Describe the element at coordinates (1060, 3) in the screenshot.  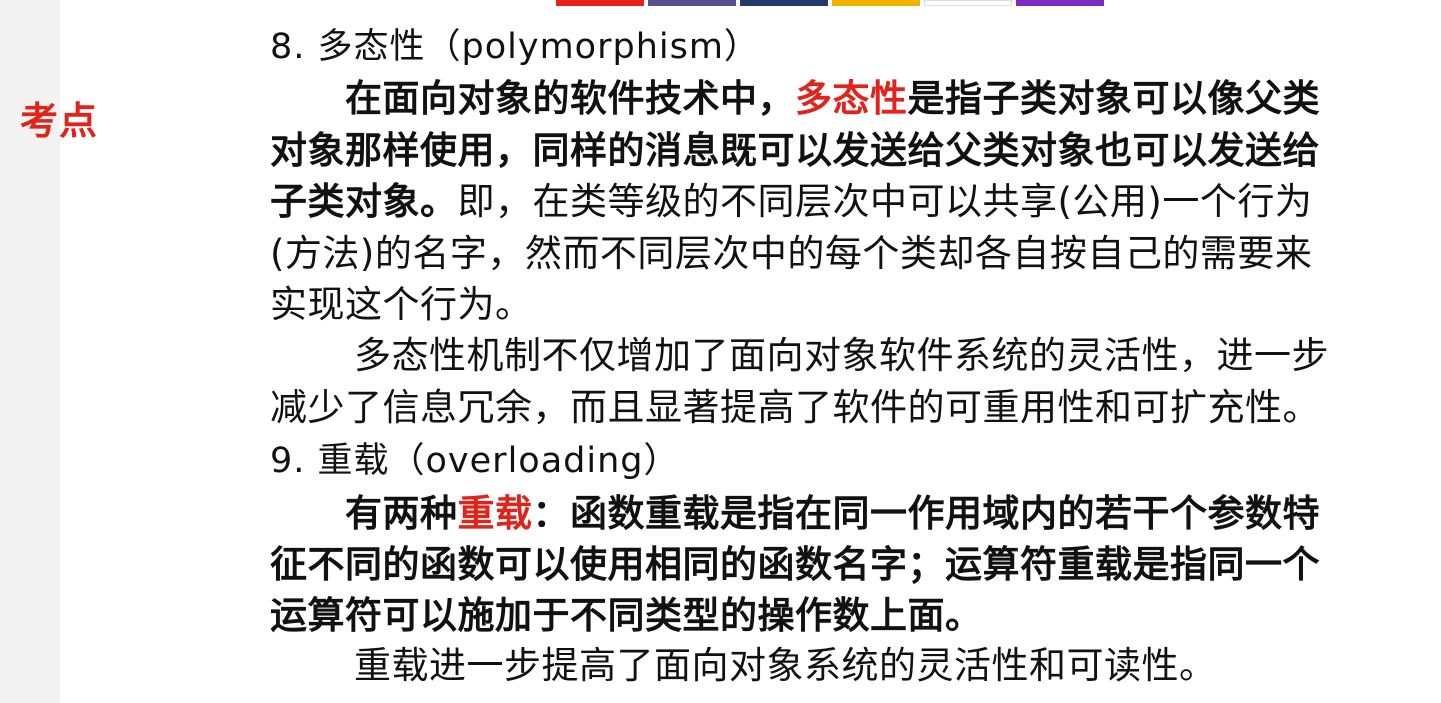
I see `strip-segment-violet` at that location.